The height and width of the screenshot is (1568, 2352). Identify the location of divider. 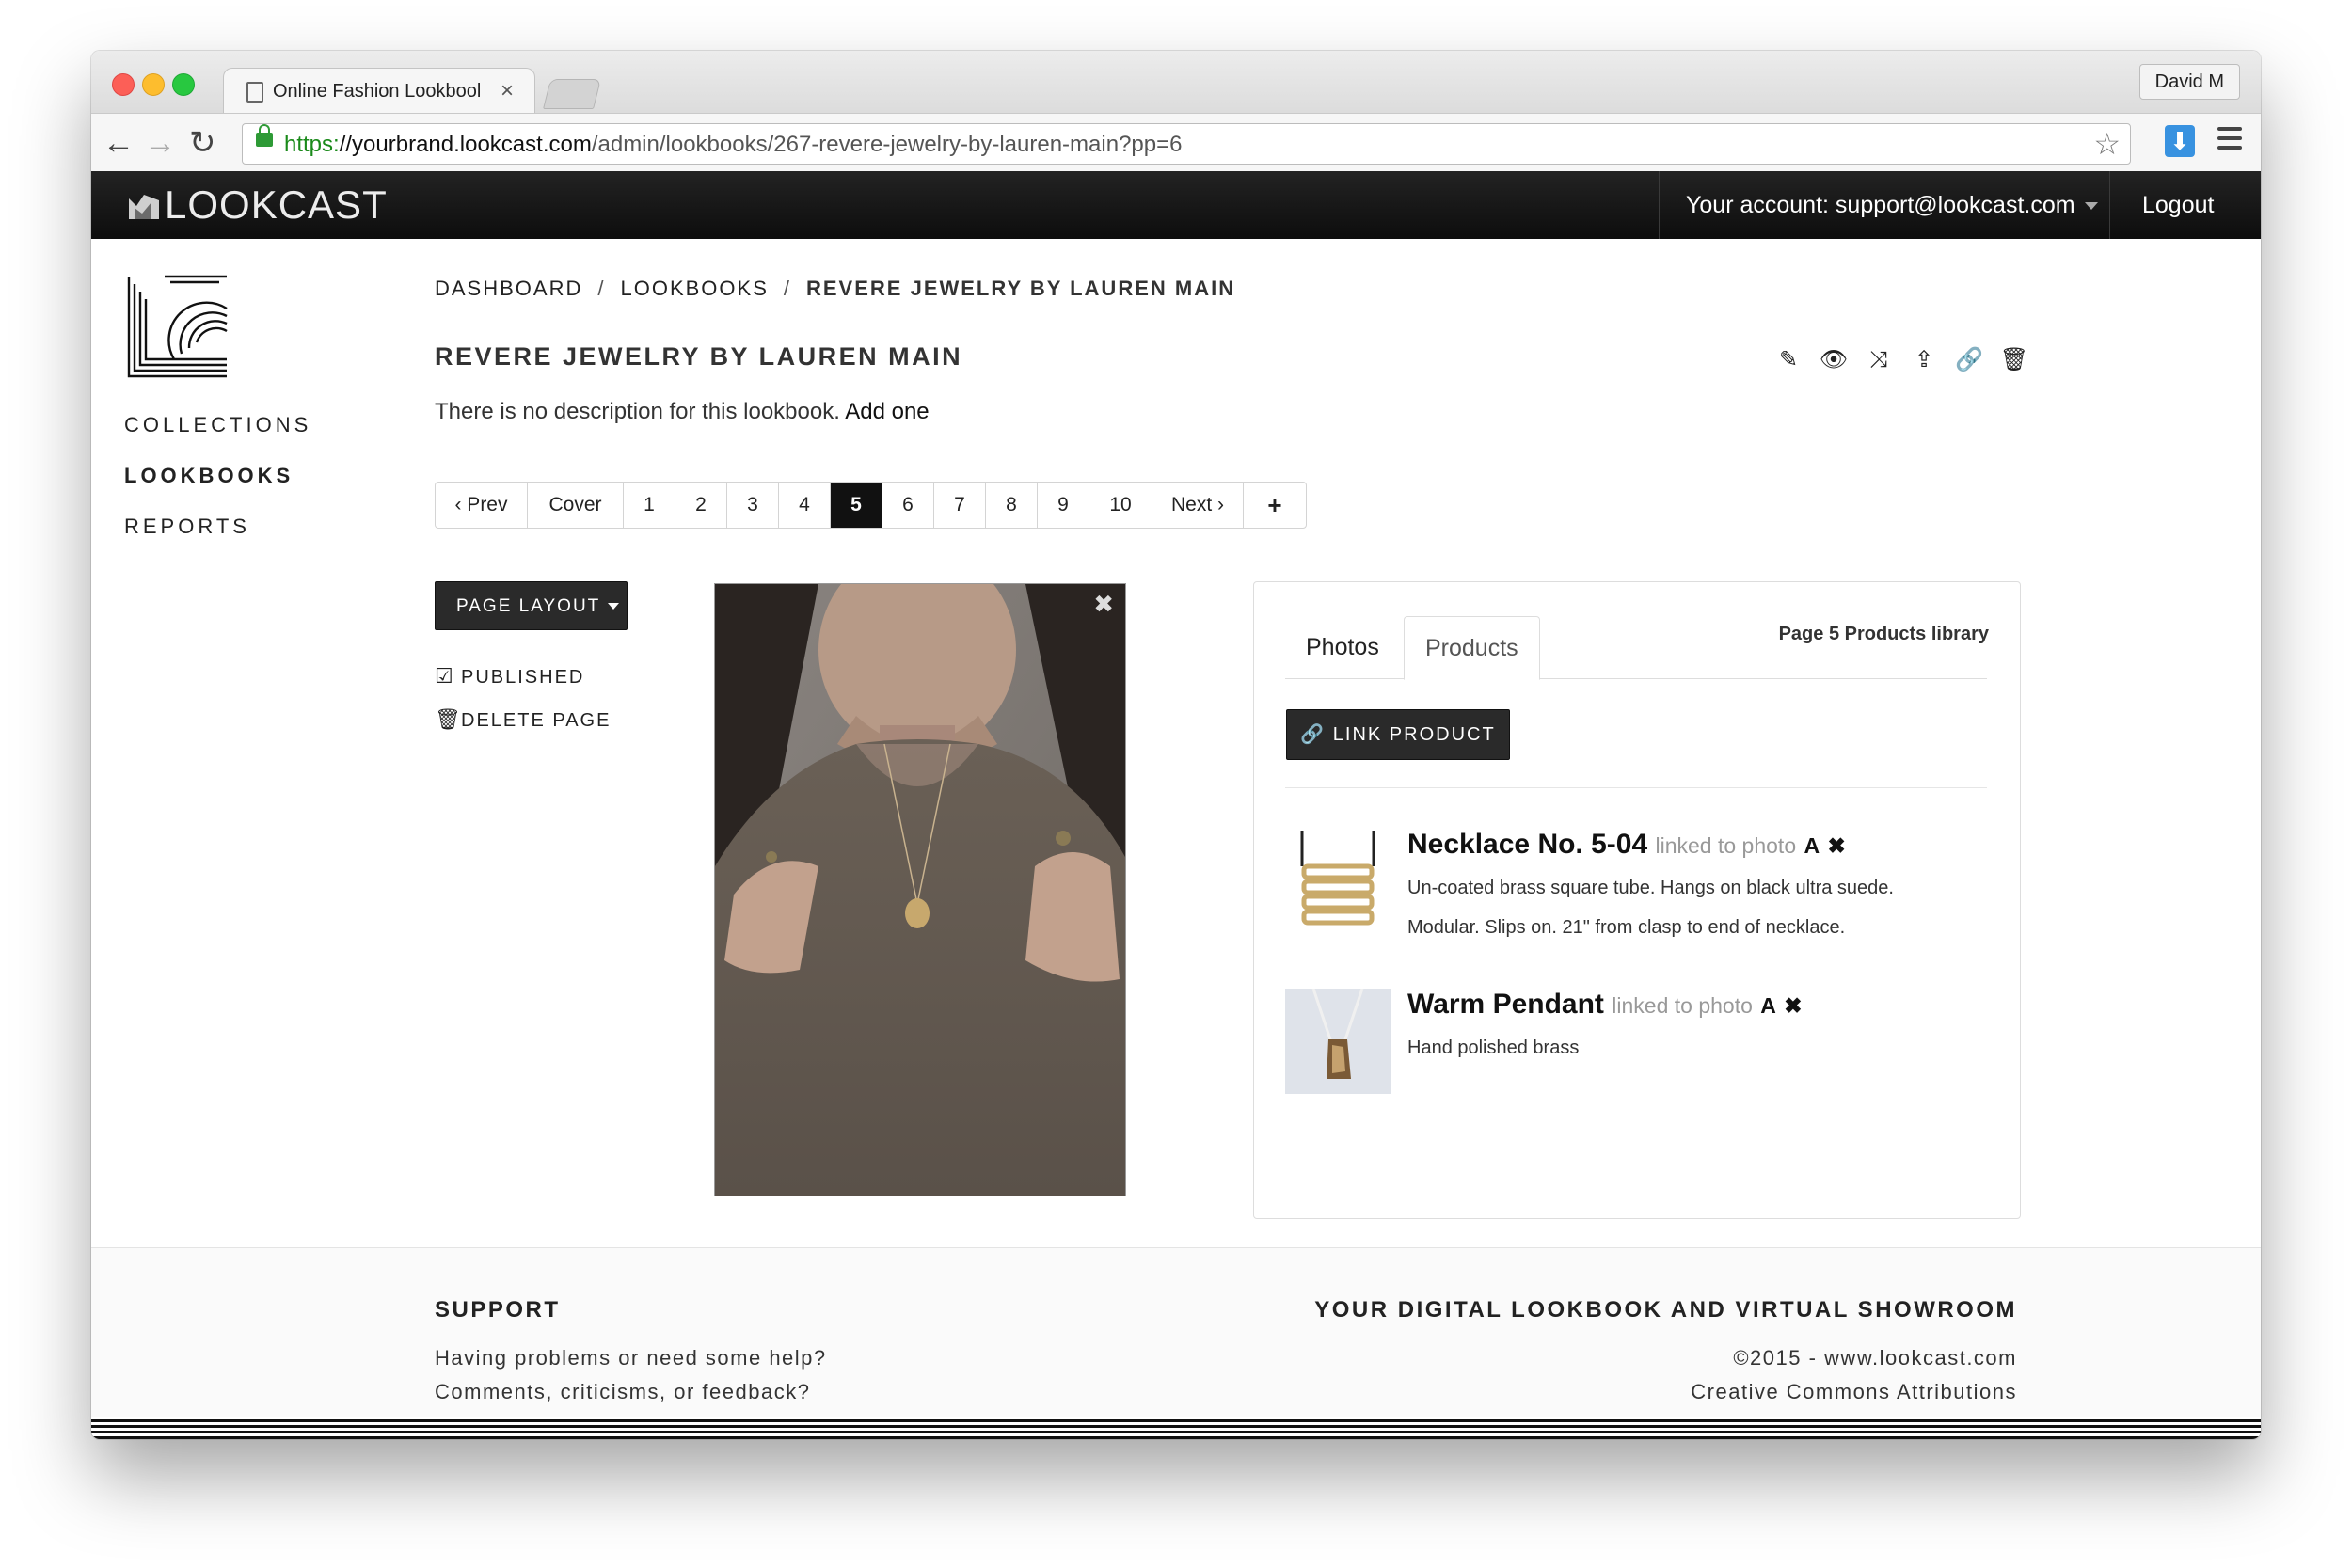
(1636, 787).